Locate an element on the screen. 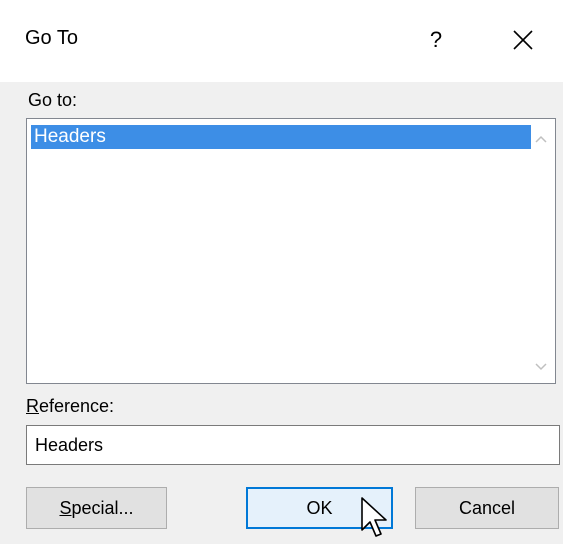  mouse-cursor-icon is located at coordinates (374, 517).